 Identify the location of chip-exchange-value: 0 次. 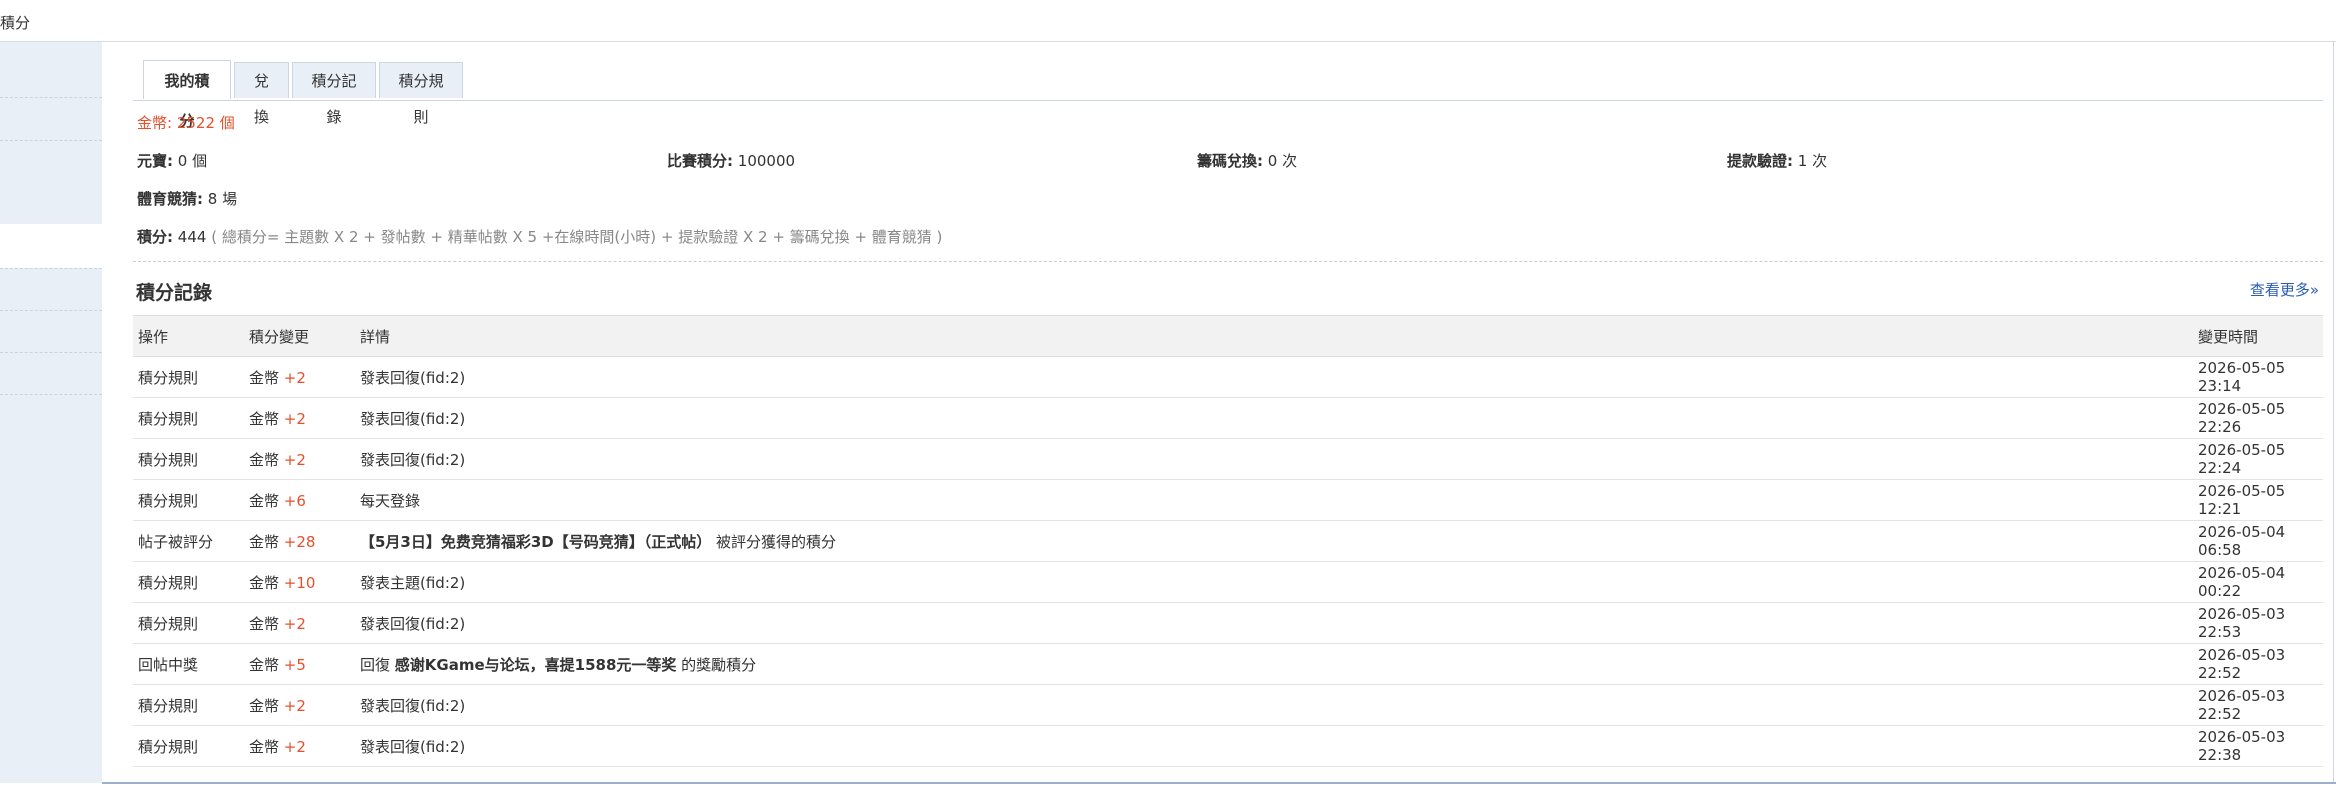
(1282, 161).